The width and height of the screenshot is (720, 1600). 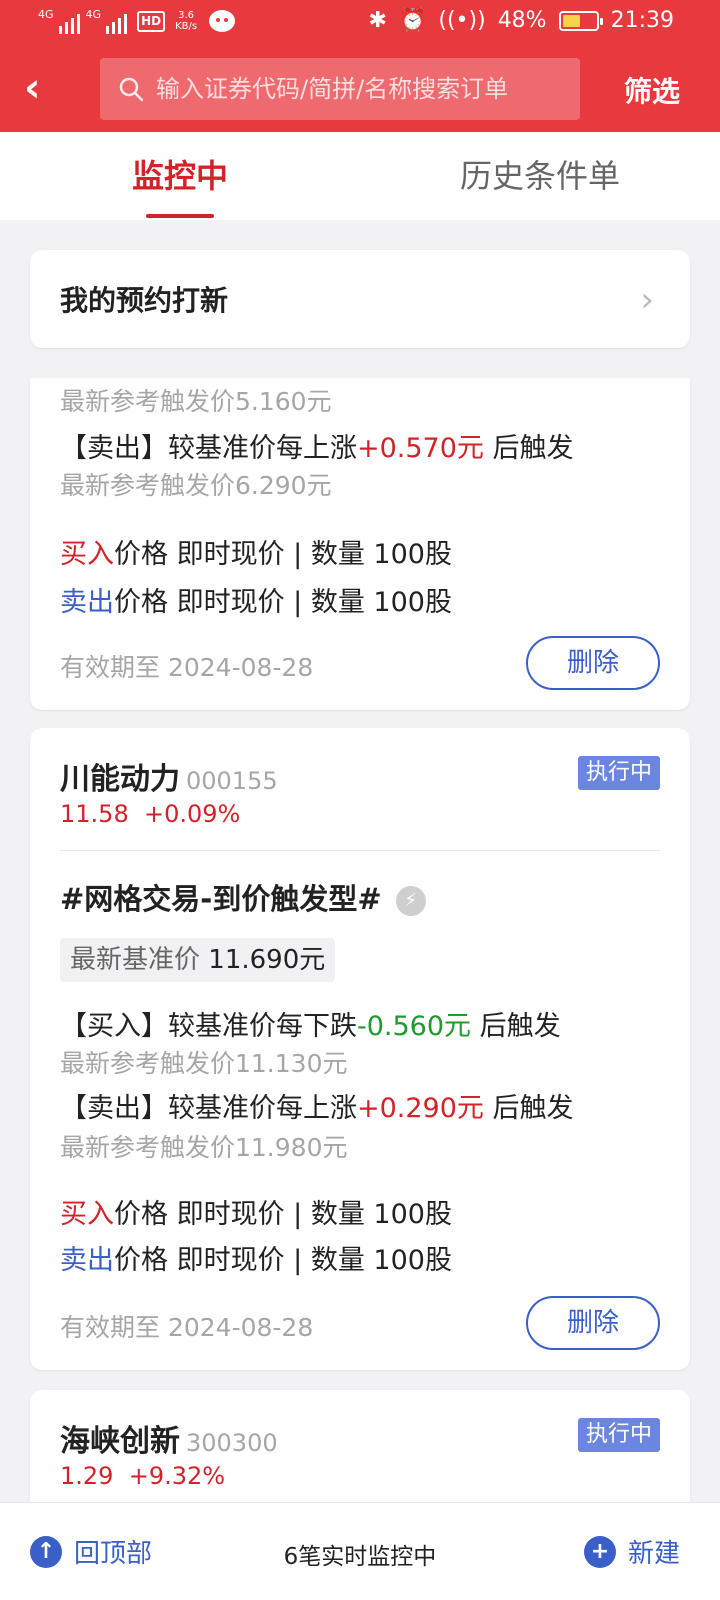 What do you see at coordinates (59, 21) in the screenshot?
I see `signal-icon: 4G` at bounding box center [59, 21].